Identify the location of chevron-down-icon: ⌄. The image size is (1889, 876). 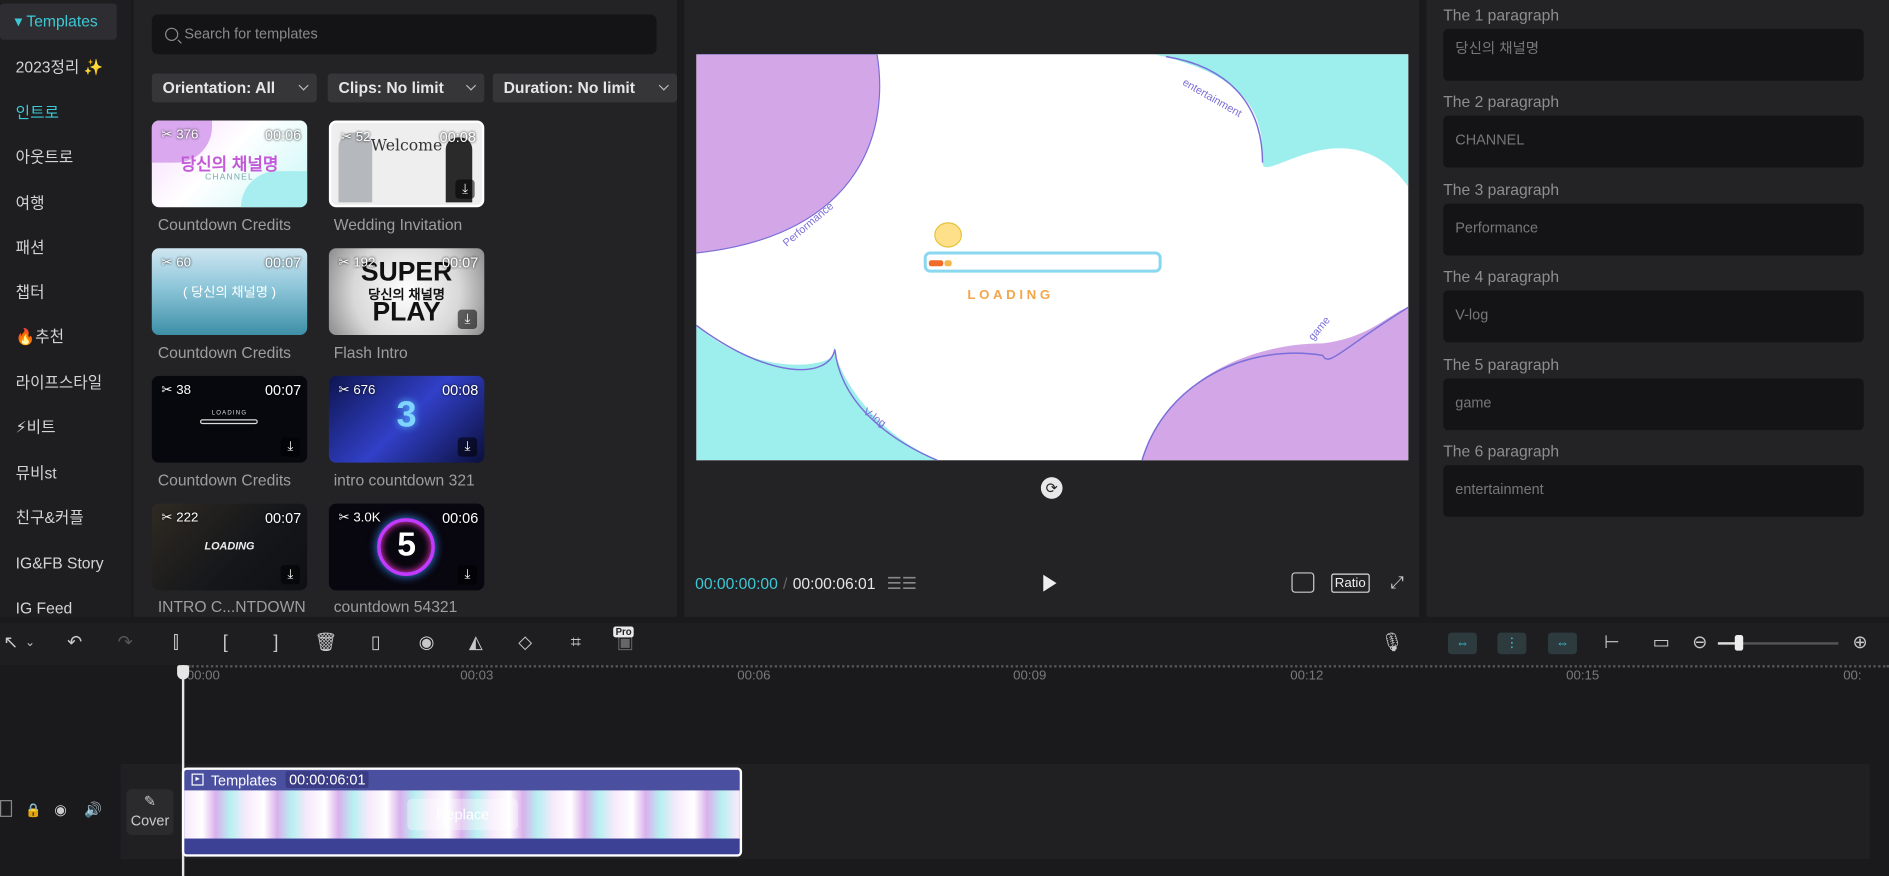
(30, 644).